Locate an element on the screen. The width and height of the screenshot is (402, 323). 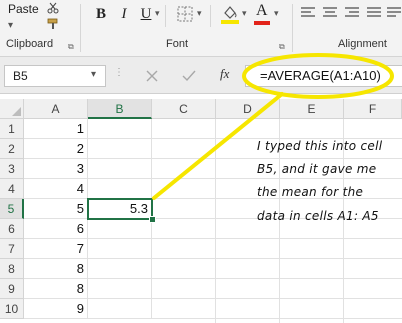
annotation-line-4: data in cells A1: A5 is located at coordinates (318, 216).